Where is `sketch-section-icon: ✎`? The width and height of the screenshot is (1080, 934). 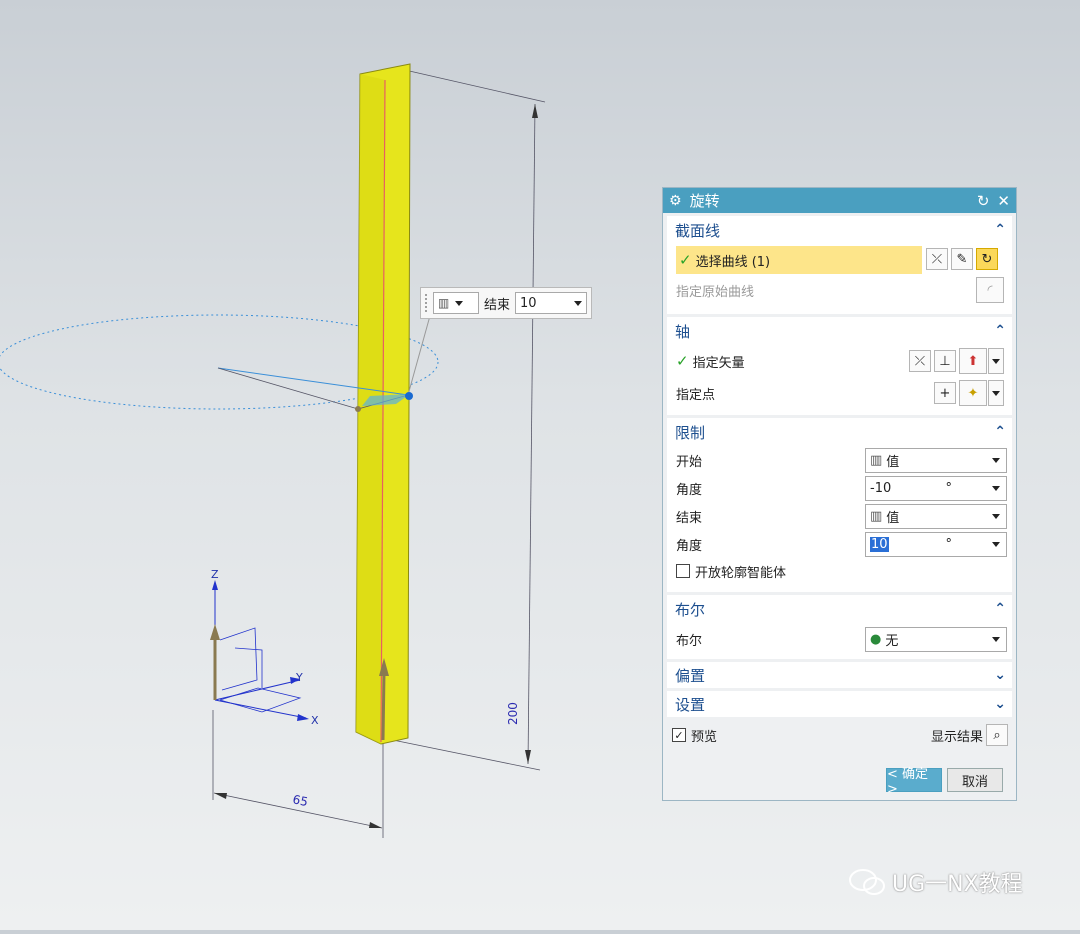
sketch-section-icon: ✎ is located at coordinates (962, 259).